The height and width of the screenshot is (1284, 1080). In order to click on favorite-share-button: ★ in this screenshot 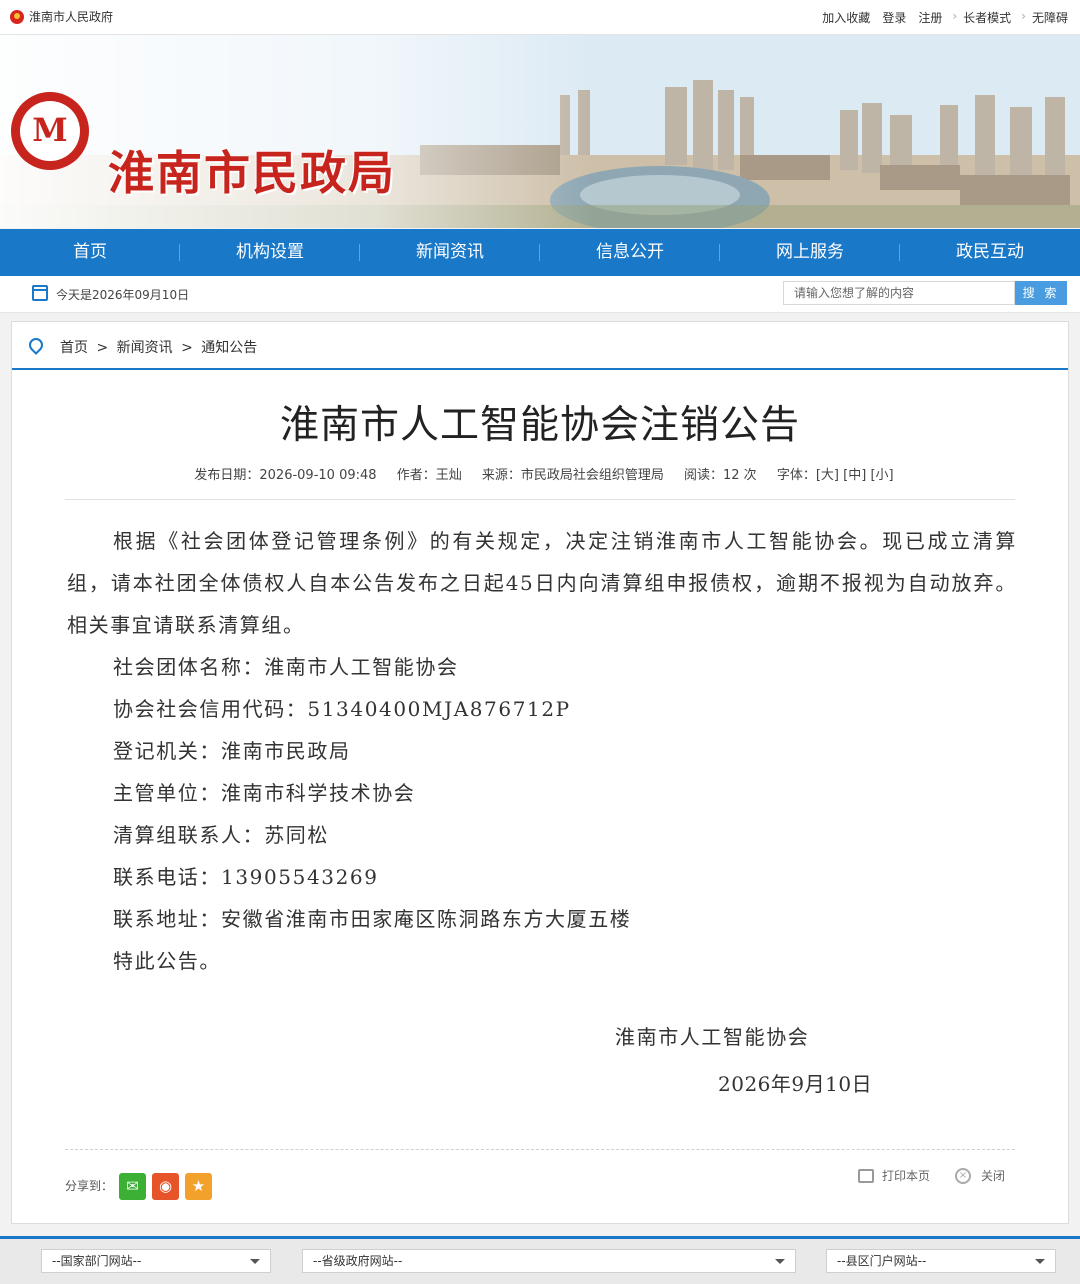, I will do `click(198, 1186)`.